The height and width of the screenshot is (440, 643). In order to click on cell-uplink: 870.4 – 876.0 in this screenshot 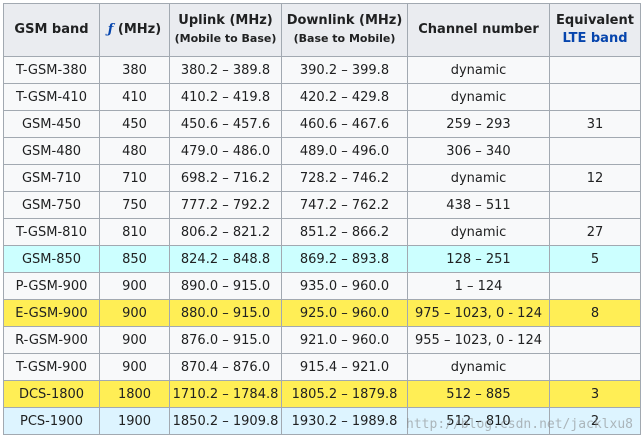, I will do `click(225, 367)`.